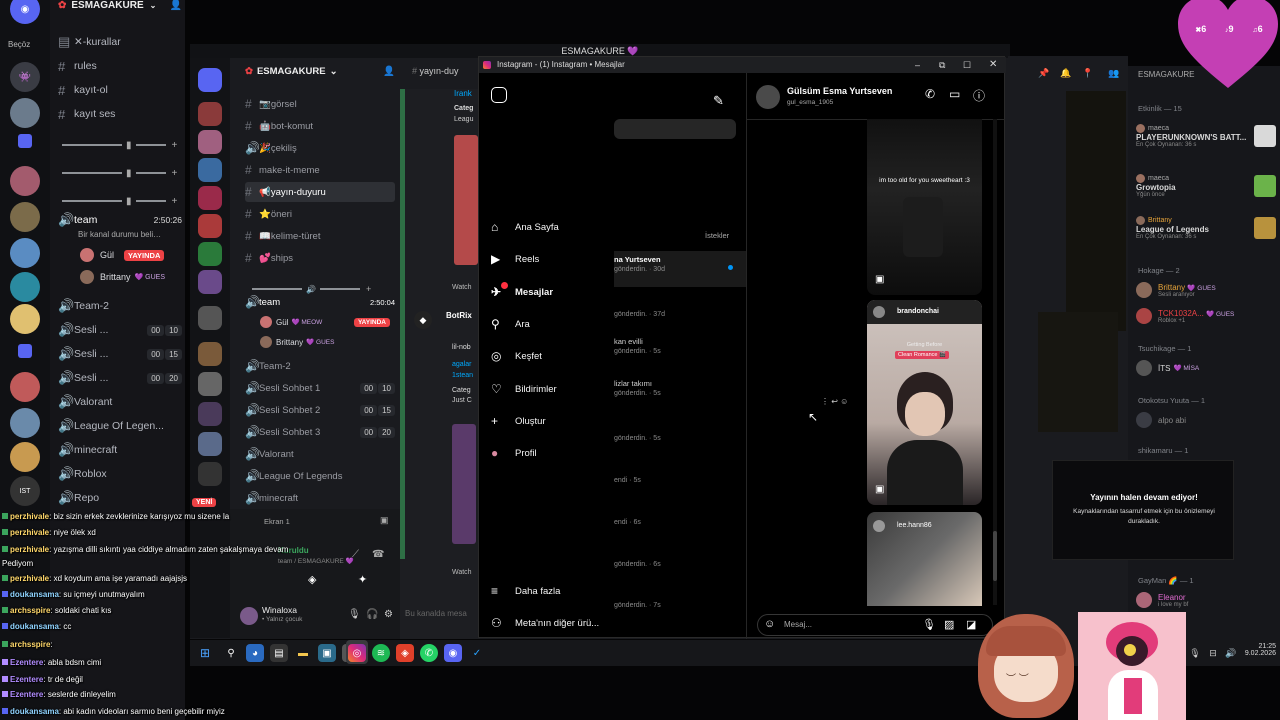  What do you see at coordinates (279, 653) in the screenshot?
I see `task-view-icon: ▤` at bounding box center [279, 653].